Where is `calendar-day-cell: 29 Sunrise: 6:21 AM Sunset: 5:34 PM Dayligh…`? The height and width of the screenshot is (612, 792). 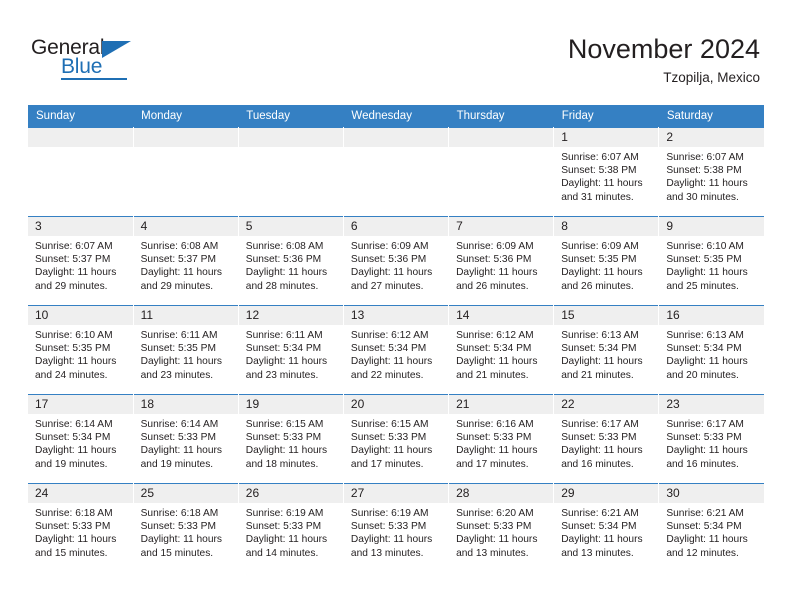
calendar-day-cell: 29 Sunrise: 6:21 AM Sunset: 5:34 PM Dayligh… is located at coordinates (606, 528).